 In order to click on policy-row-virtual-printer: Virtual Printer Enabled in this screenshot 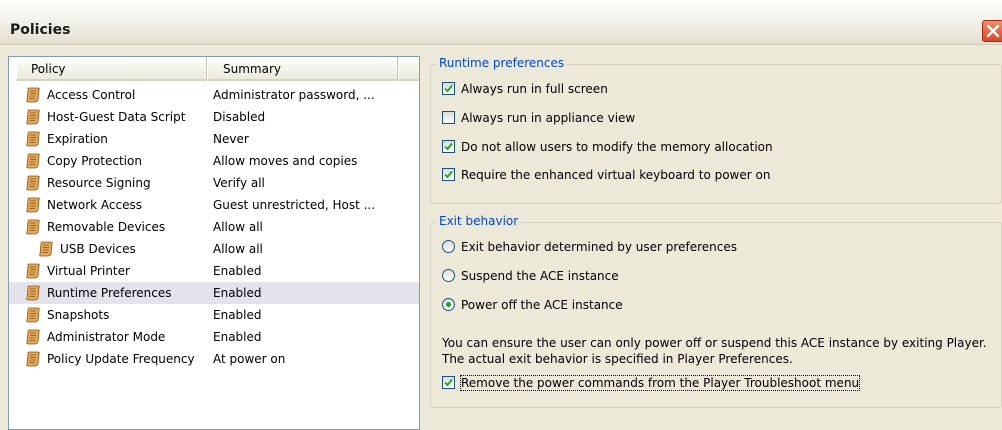, I will do `click(214, 271)`.